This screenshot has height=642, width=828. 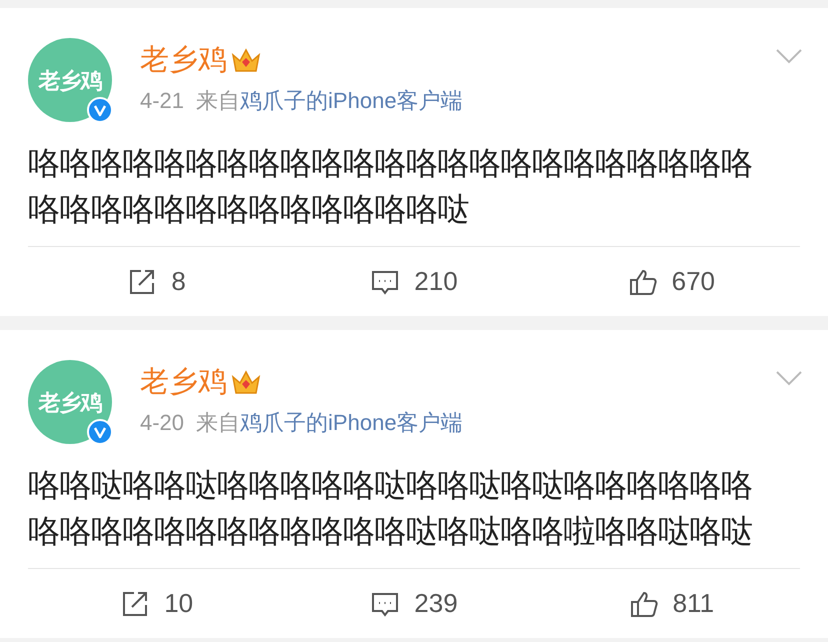 What do you see at coordinates (162, 423) in the screenshot?
I see `post-date: 4-20` at bounding box center [162, 423].